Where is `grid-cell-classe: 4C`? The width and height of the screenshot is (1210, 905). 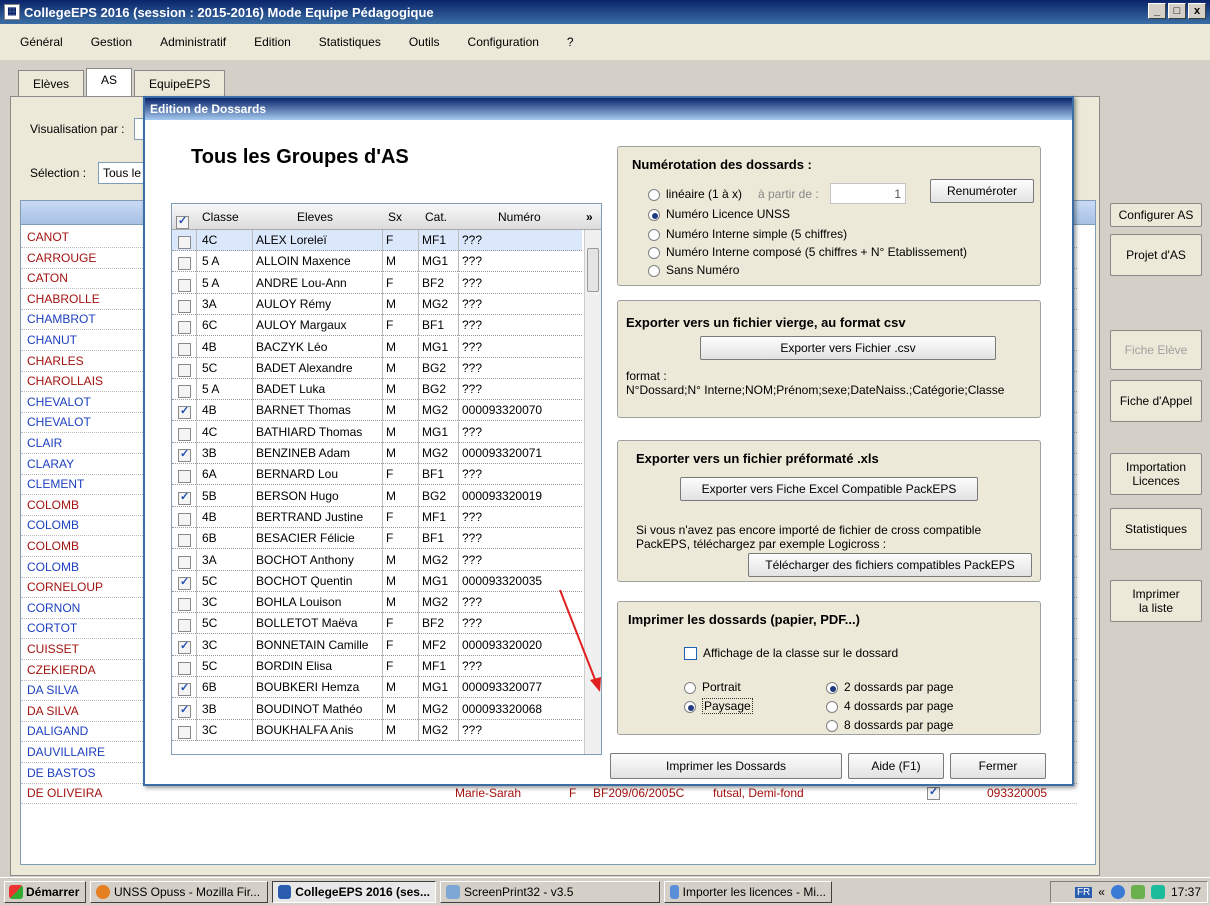 grid-cell-classe: 4C is located at coordinates (210, 240).